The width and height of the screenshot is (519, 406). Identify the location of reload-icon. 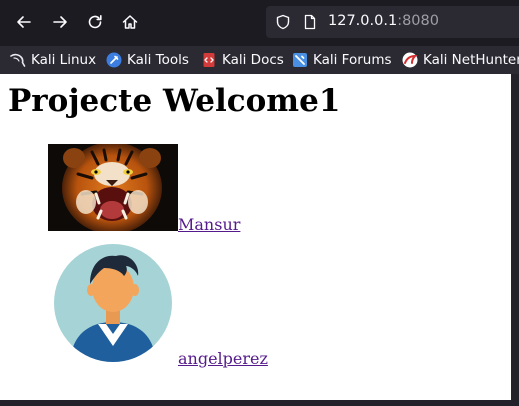
(95, 22).